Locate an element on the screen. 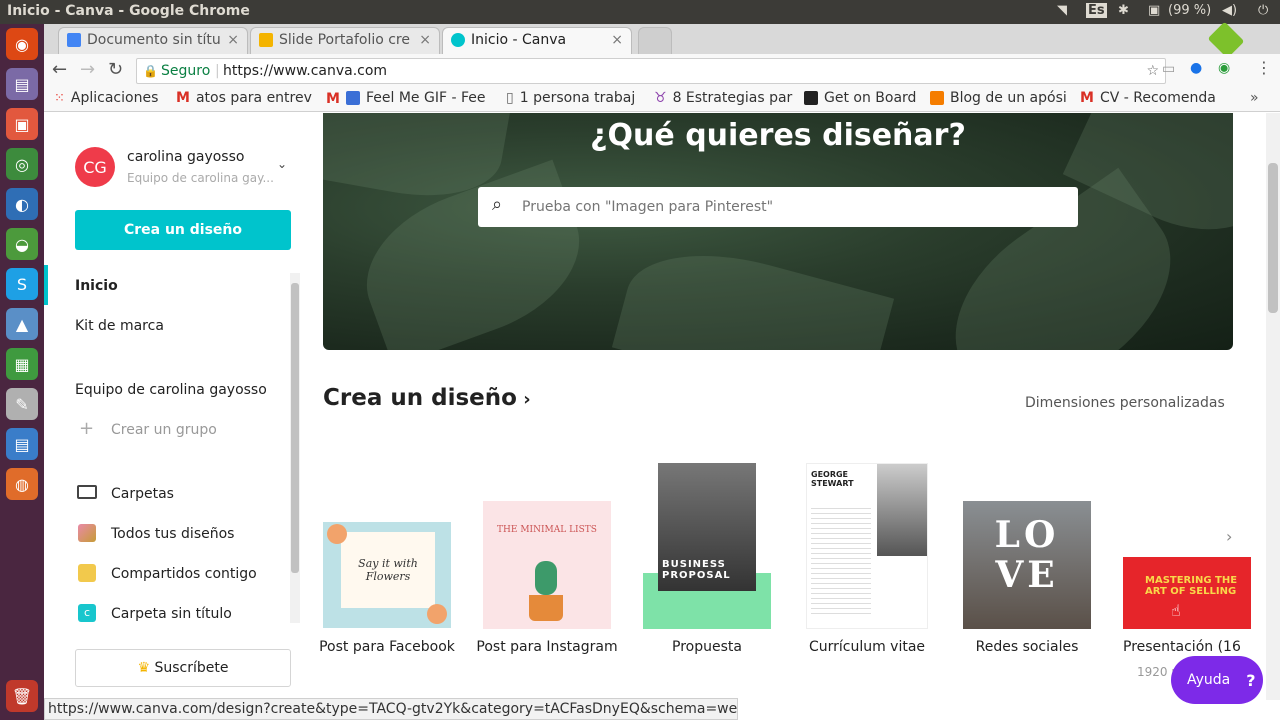  bookmark-label: atos para entrev is located at coordinates (253, 98).